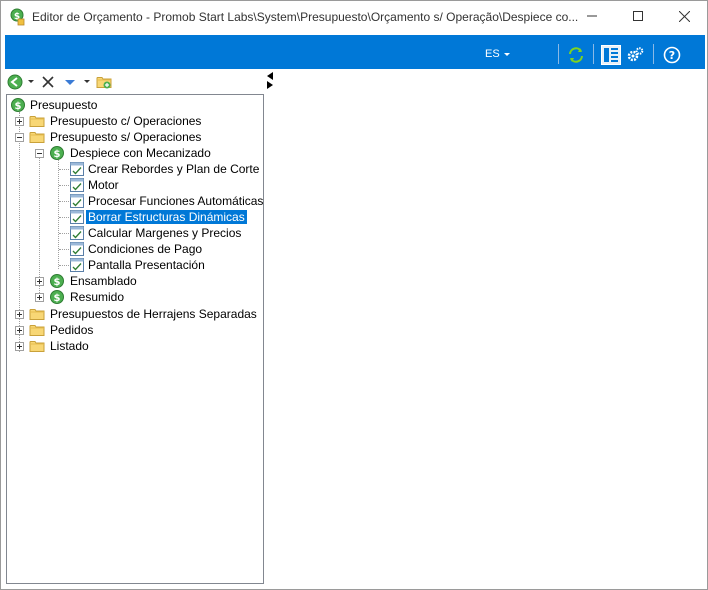 Image resolution: width=708 pixels, height=590 pixels. Describe the element at coordinates (104, 82) in the screenshot. I see `add-folder-icon` at that location.